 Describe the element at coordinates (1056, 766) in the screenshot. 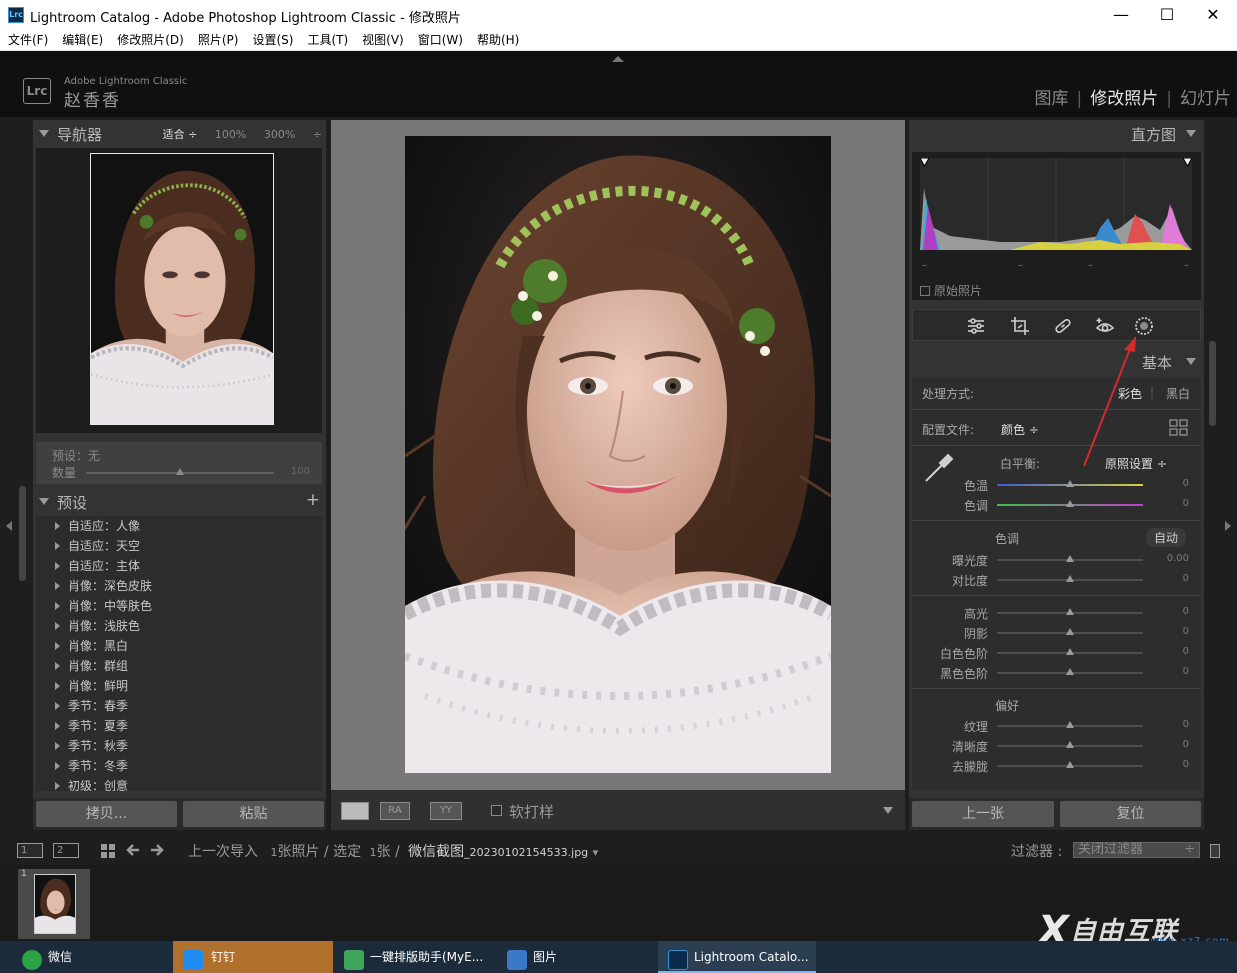

I see `slider-dehaze: 去朦胧 0` at that location.